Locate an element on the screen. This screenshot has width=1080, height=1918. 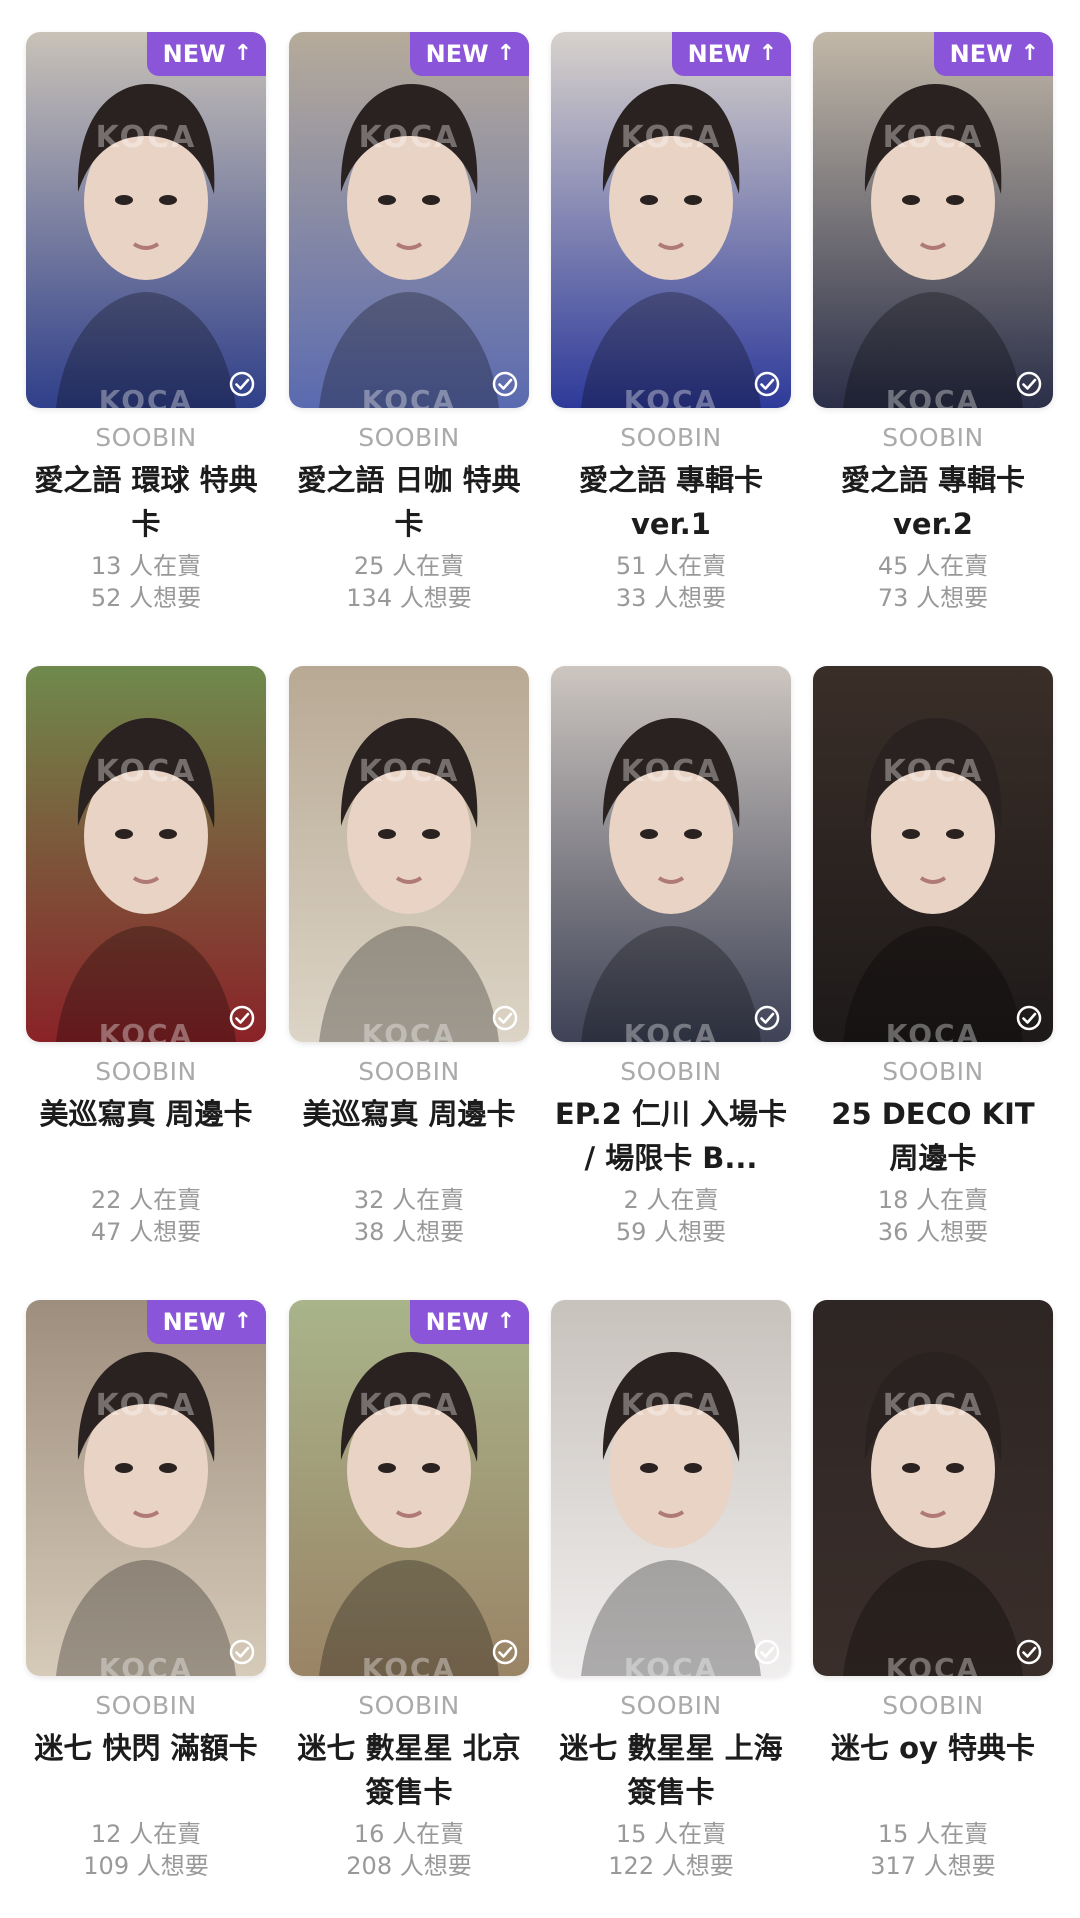
photocard-info: SOOBIN 迷七 數星星 北京 簽售卡 16 人在賣 208 人想要 is located at coordinates (409, 1786).